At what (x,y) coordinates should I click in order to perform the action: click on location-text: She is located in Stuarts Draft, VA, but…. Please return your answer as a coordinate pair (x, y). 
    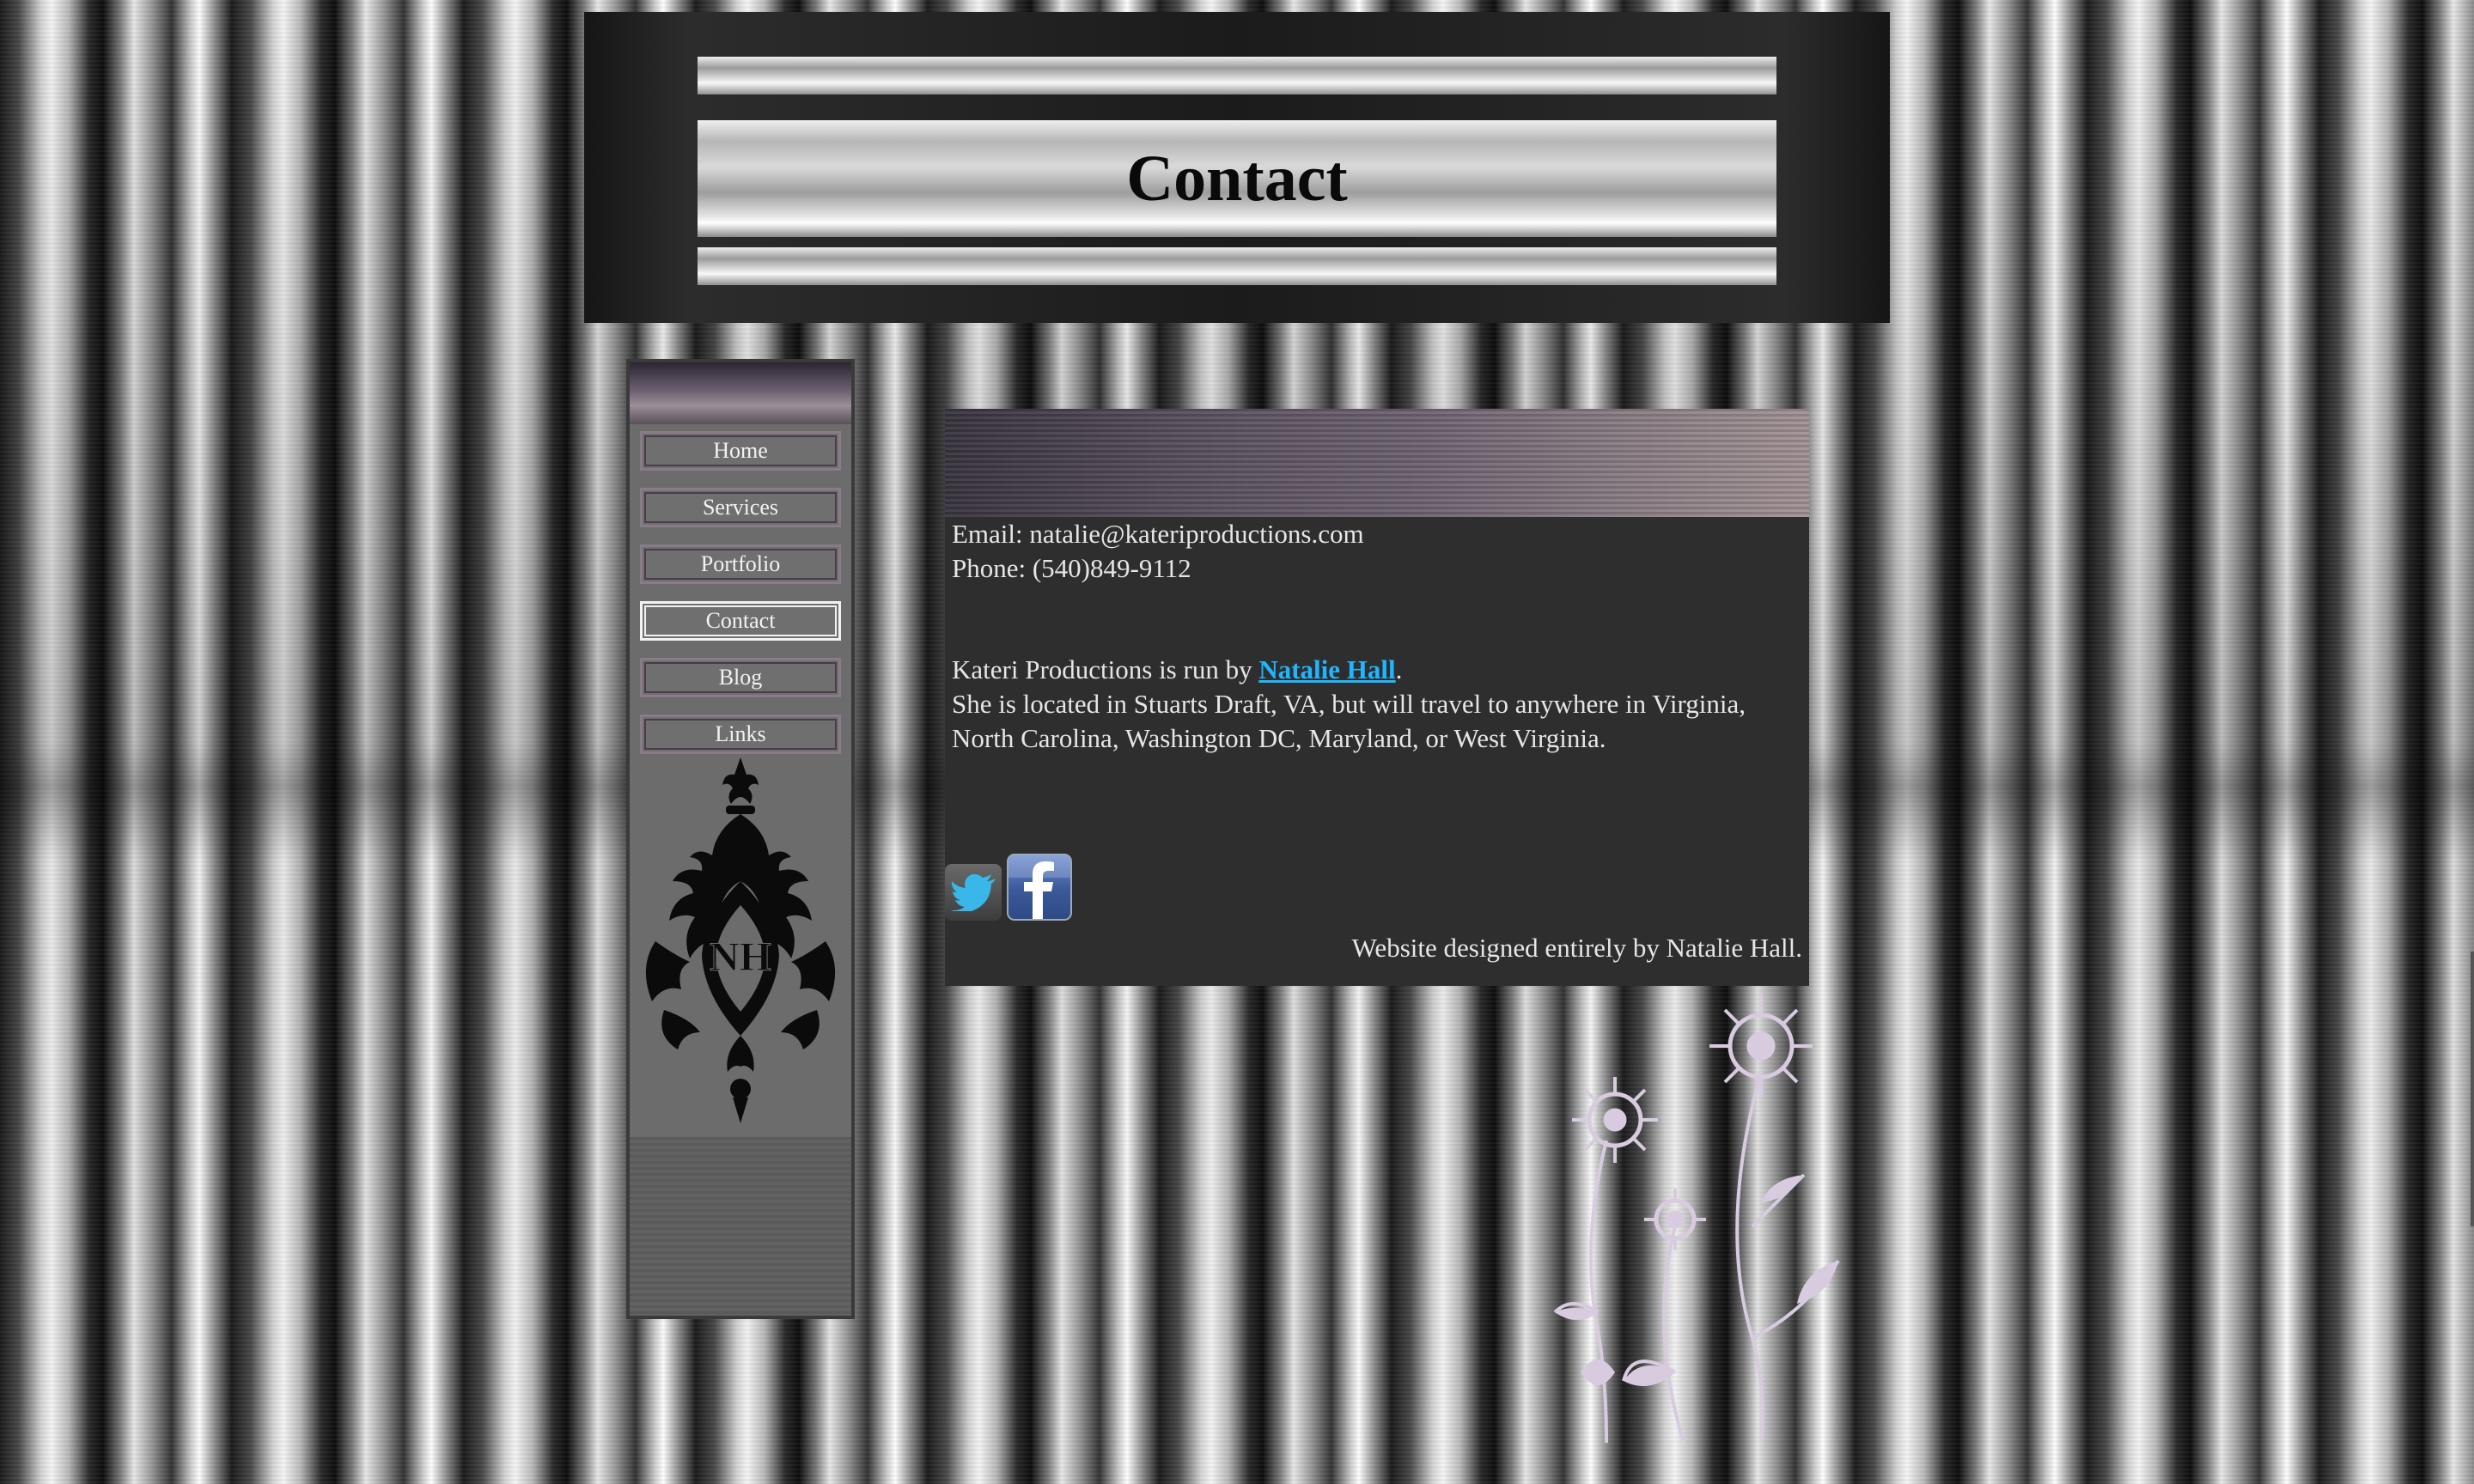
    Looking at the image, I should click on (1349, 721).